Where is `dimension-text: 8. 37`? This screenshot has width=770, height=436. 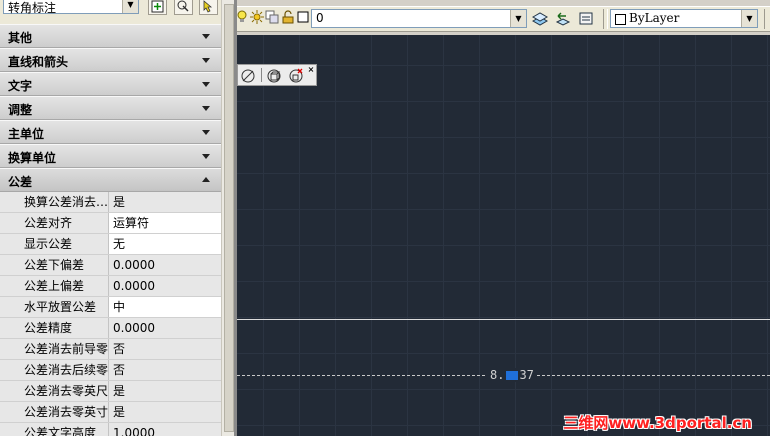
dimension-text: 8. 37 is located at coordinates (512, 375).